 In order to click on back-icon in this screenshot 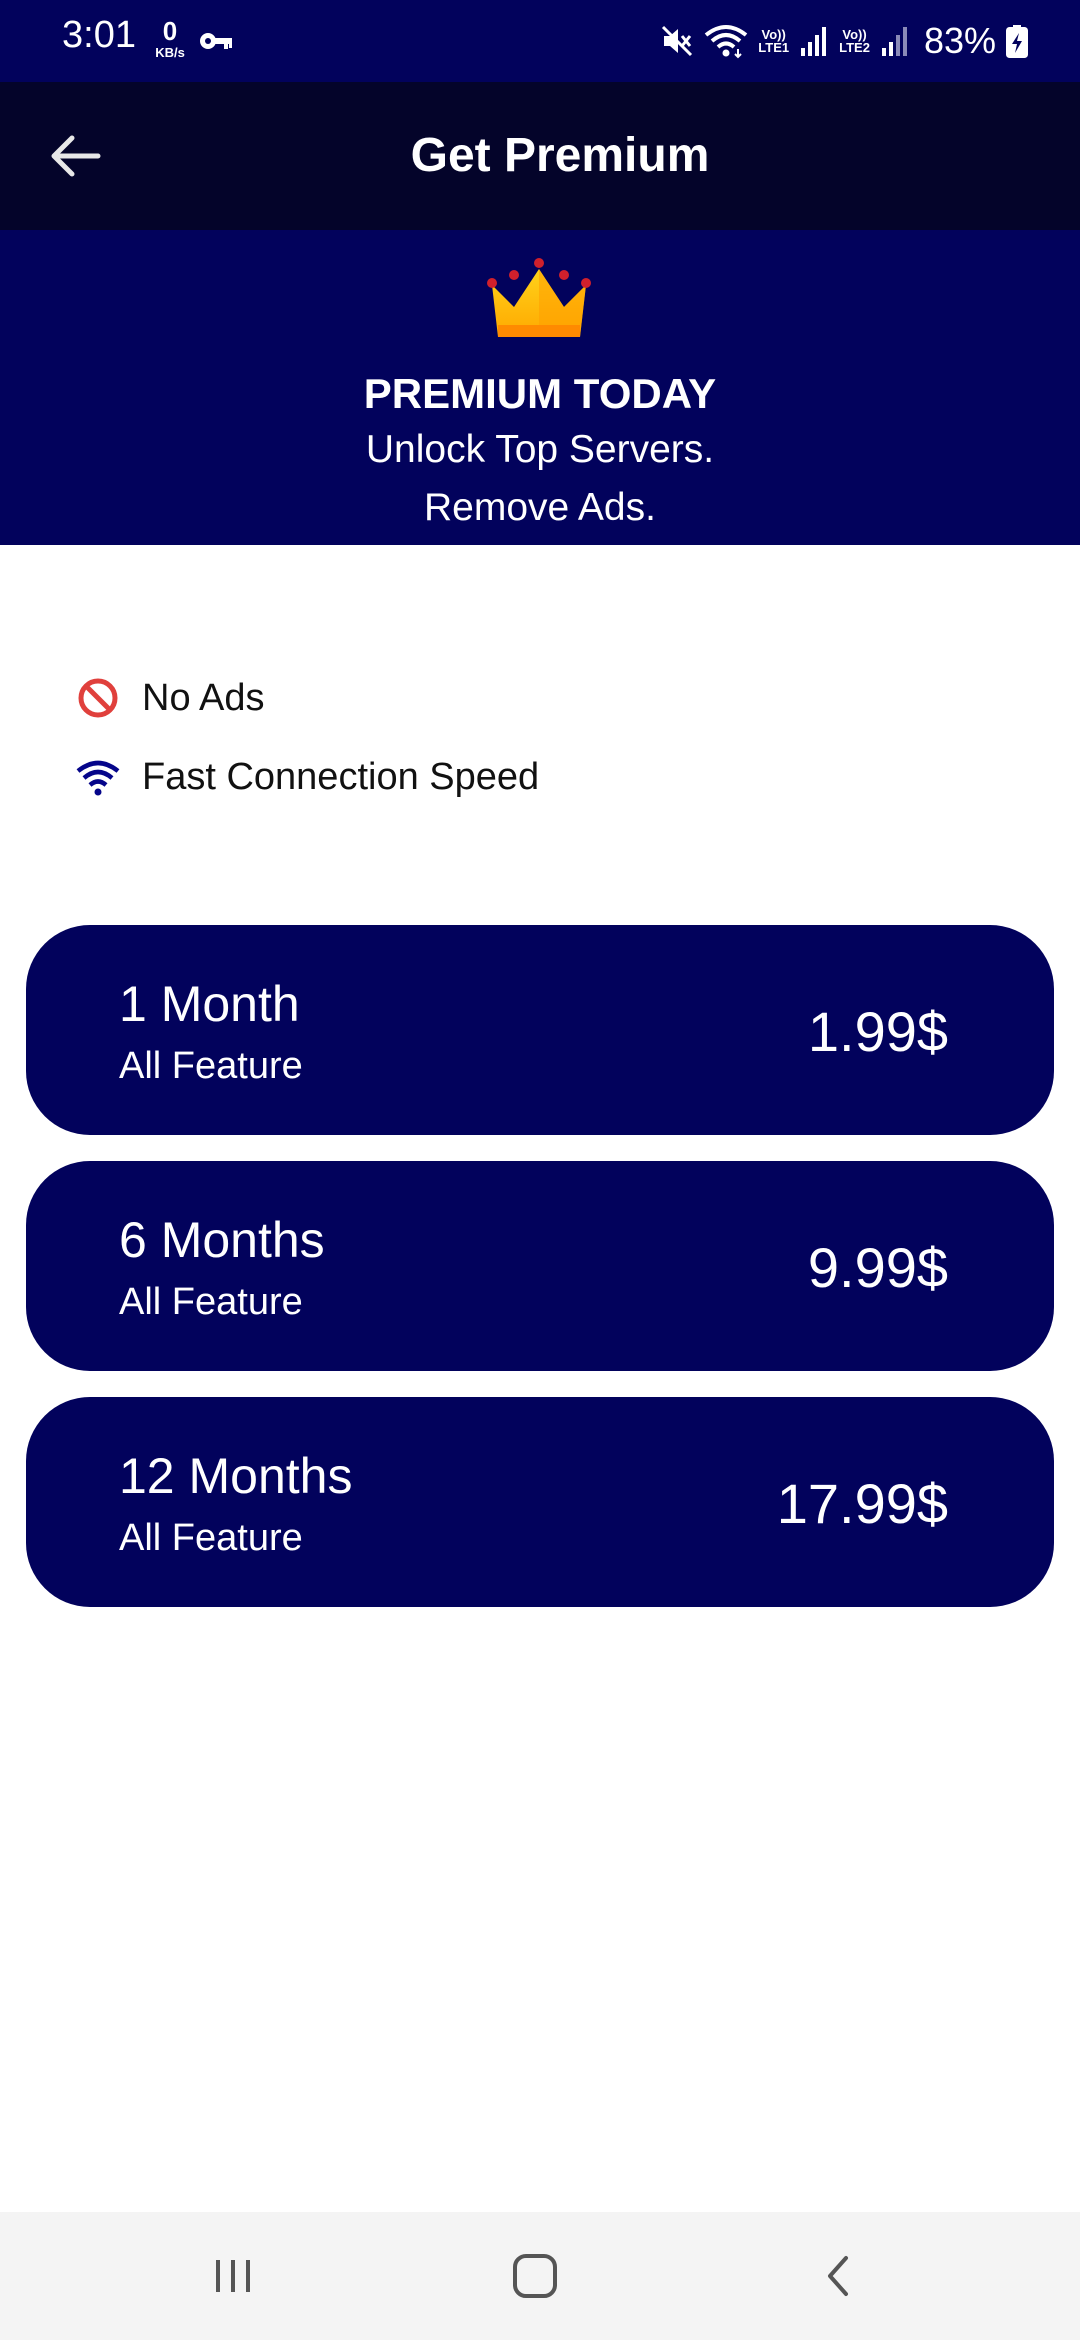, I will do `click(839, 2276)`.